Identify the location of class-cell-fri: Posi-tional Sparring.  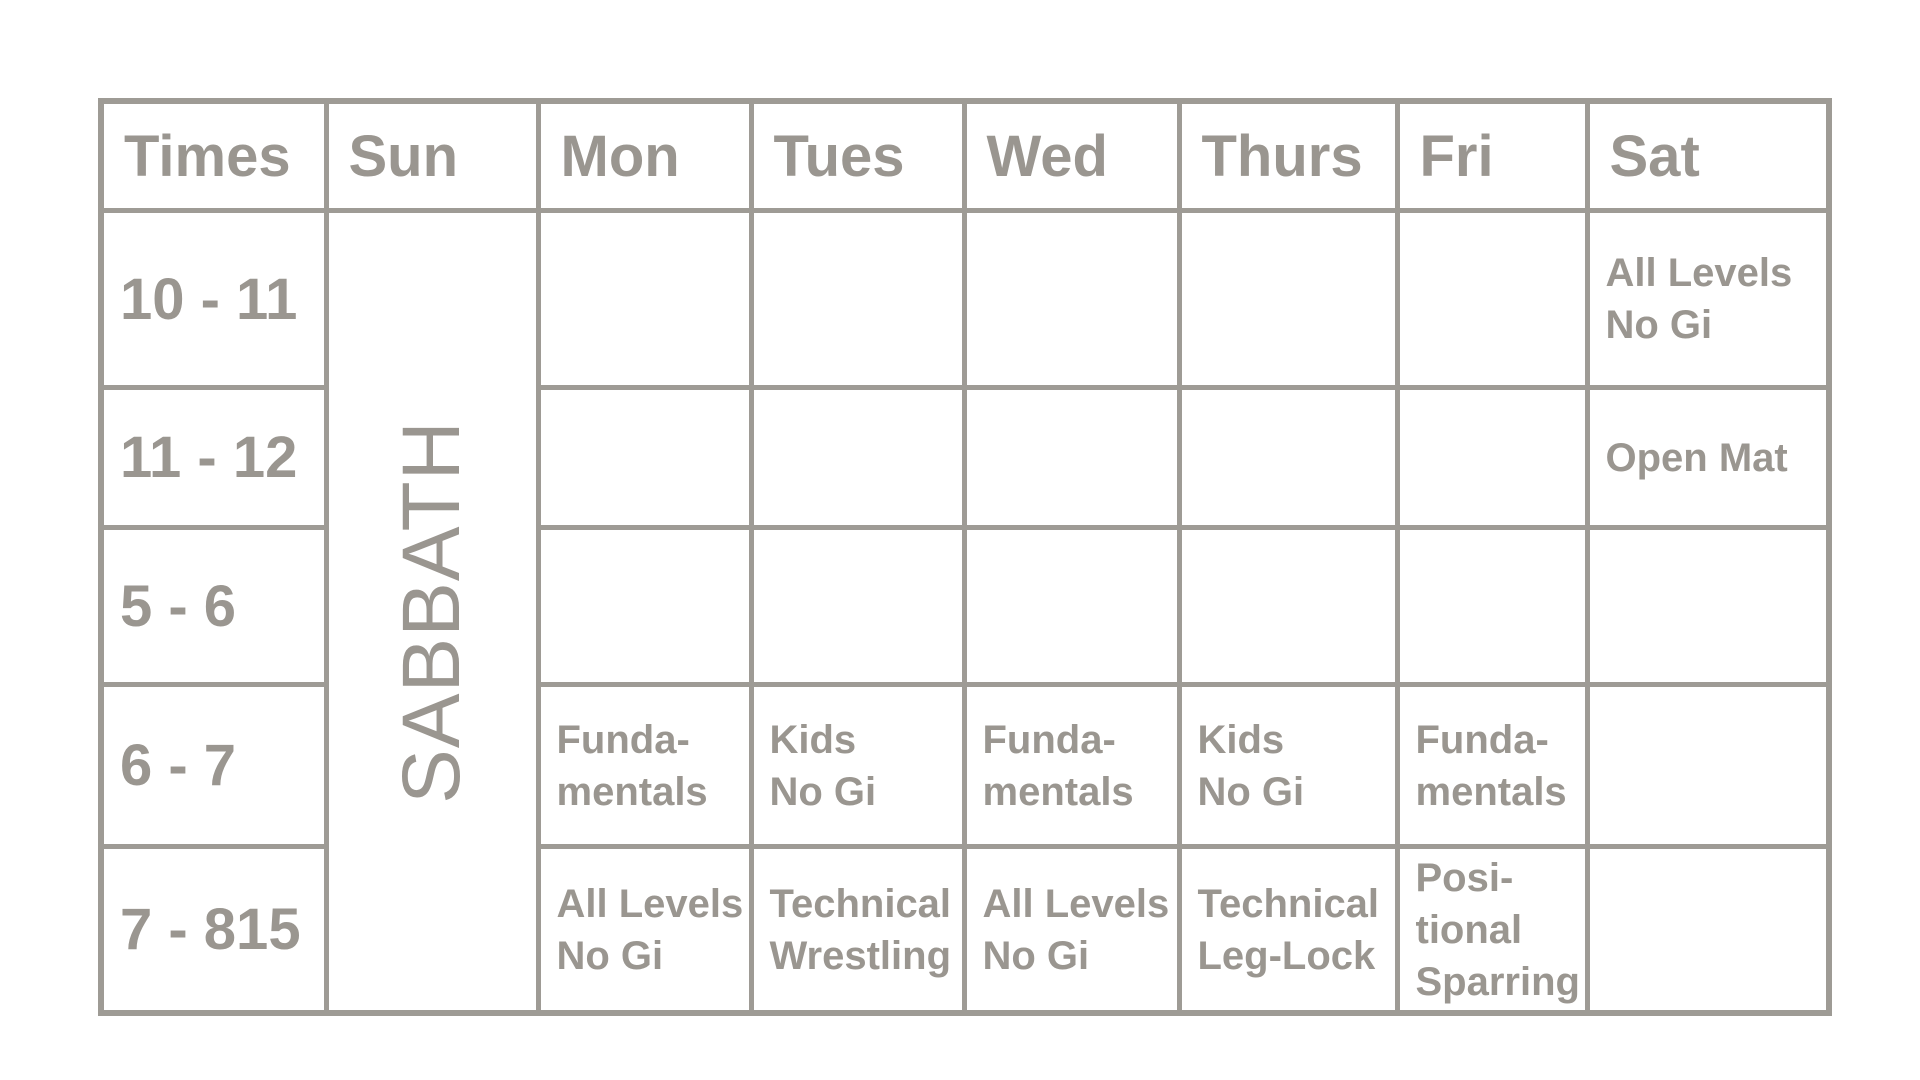
(1492, 930).